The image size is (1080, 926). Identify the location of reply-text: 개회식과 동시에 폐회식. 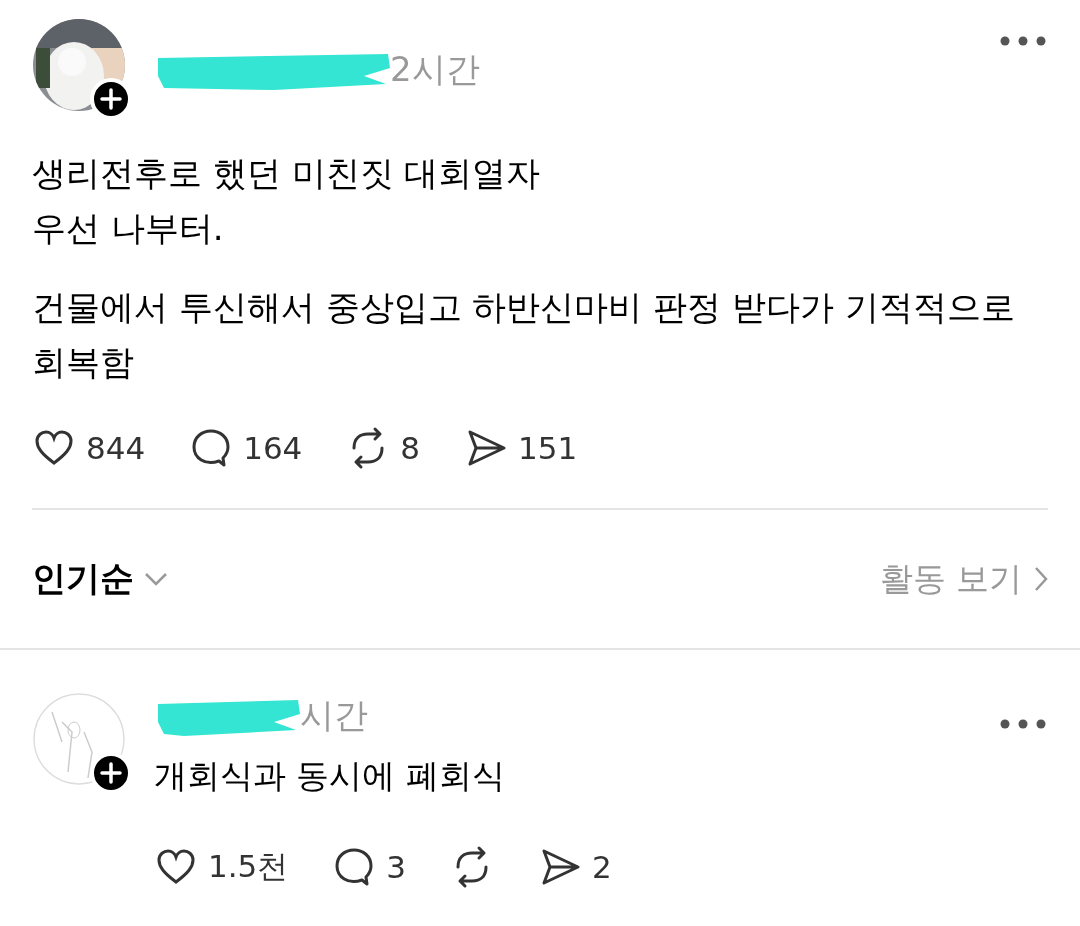
(330, 776).